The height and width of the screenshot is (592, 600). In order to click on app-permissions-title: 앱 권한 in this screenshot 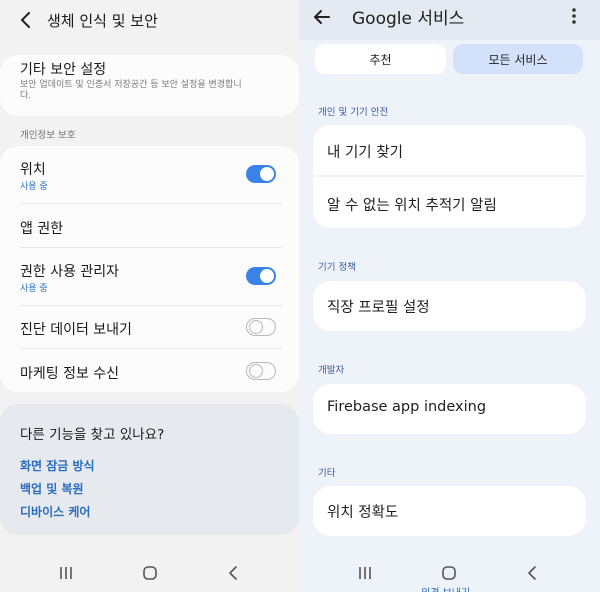, I will do `click(42, 229)`.